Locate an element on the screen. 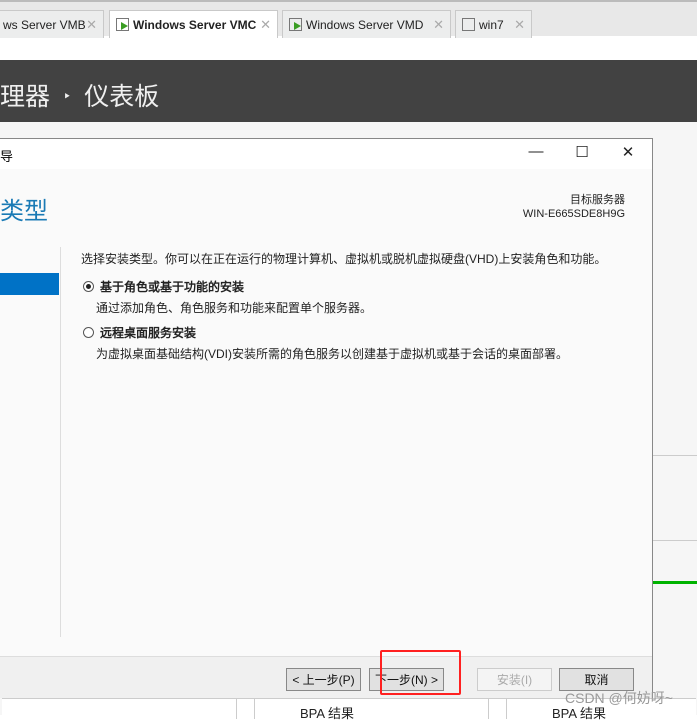 This screenshot has height=722, width=697. page-title: 仪表板 is located at coordinates (122, 97).